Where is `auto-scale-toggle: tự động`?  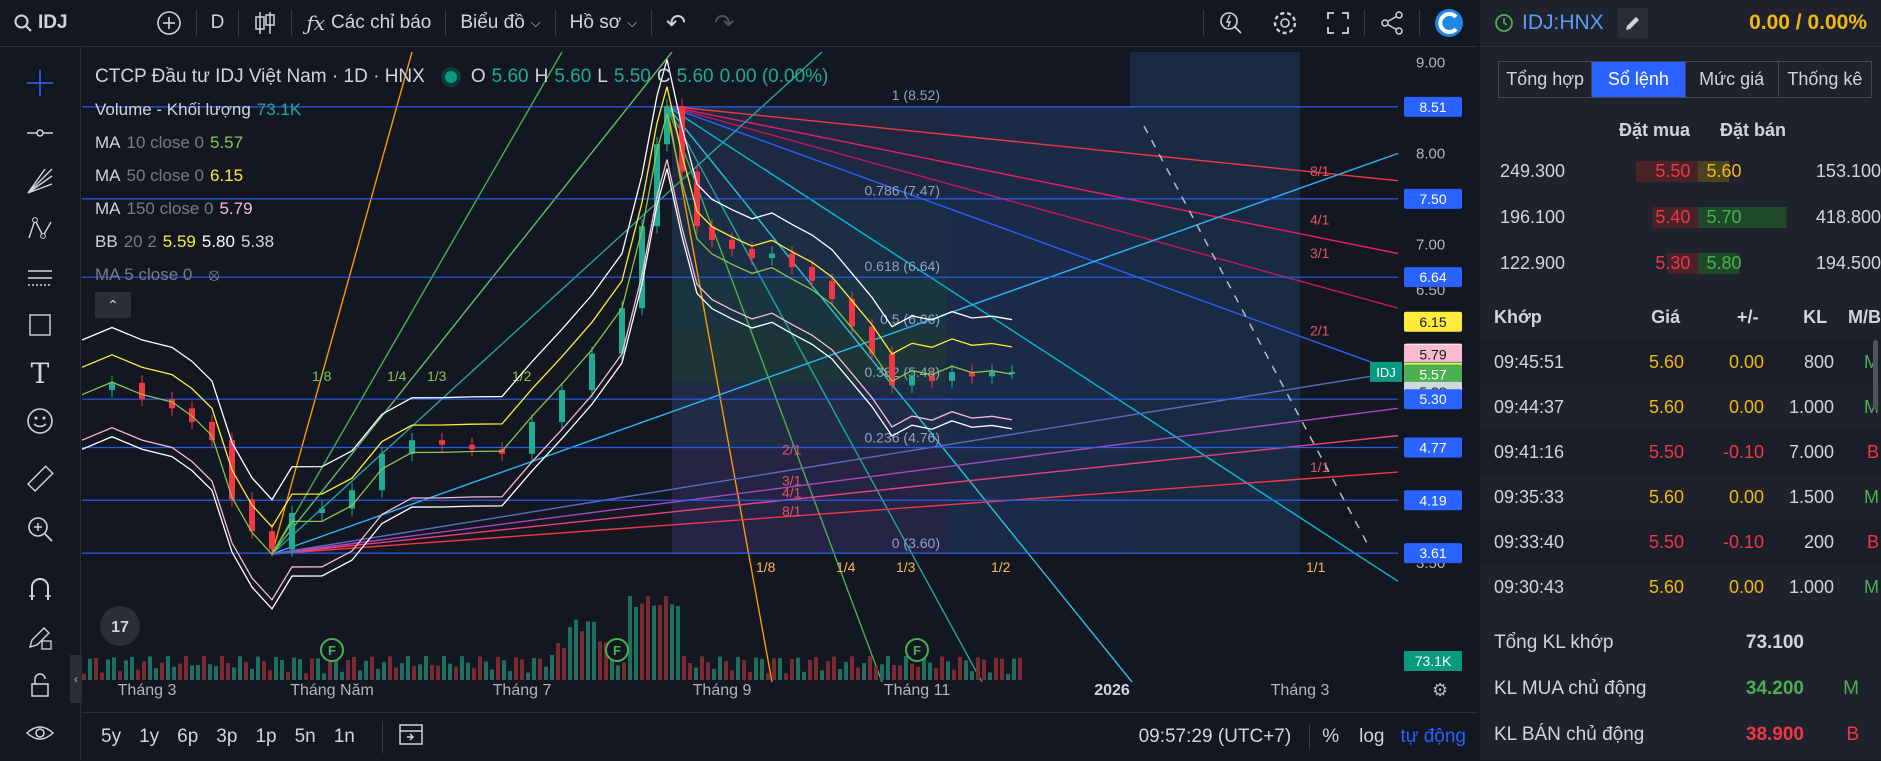
auto-scale-toggle: tự động is located at coordinates (1433, 737).